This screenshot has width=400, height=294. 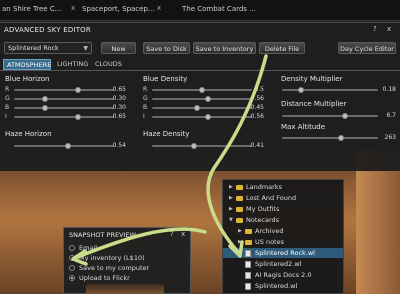 What do you see at coordinates (345, 116) in the screenshot?
I see `distance-multiplier-knob` at bounding box center [345, 116].